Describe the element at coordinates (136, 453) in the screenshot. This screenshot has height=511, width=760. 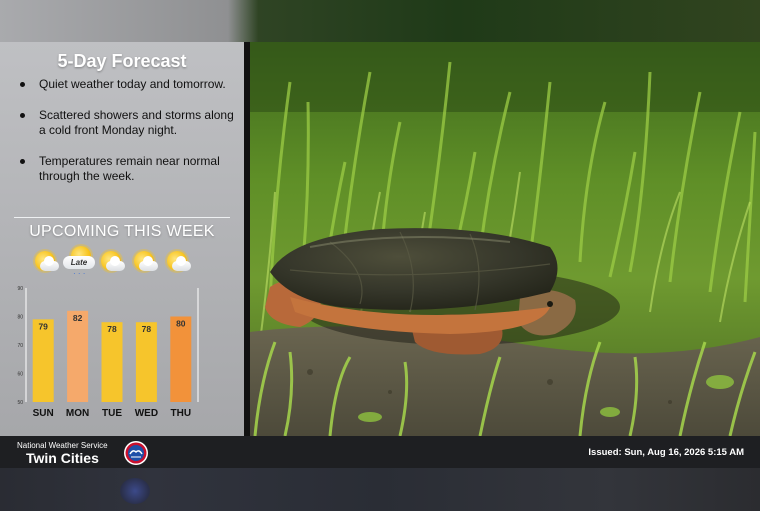
I see `nws-logo-icon` at that location.